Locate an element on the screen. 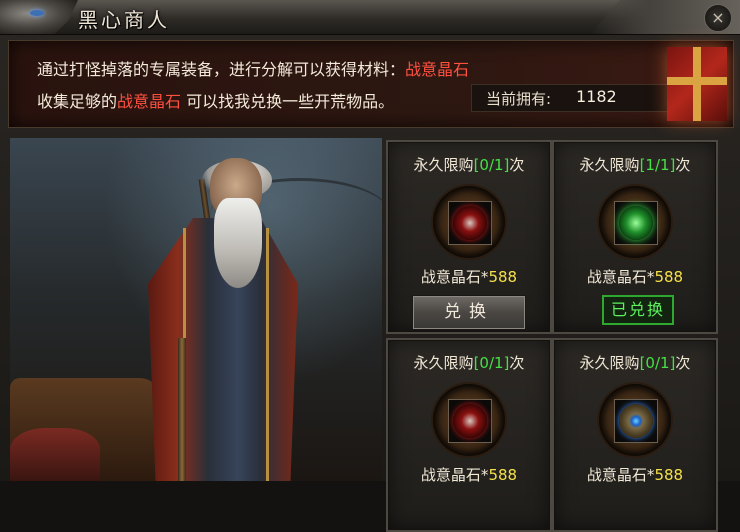  owned-label: 当前拥有: is located at coordinates (519, 99).